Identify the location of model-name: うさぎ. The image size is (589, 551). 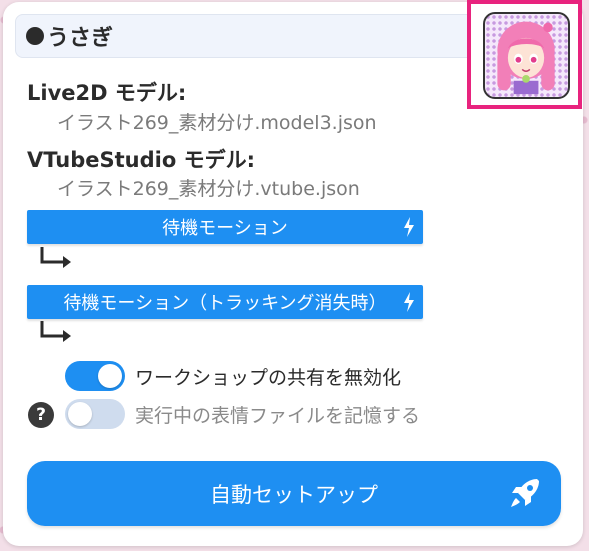
(80, 38).